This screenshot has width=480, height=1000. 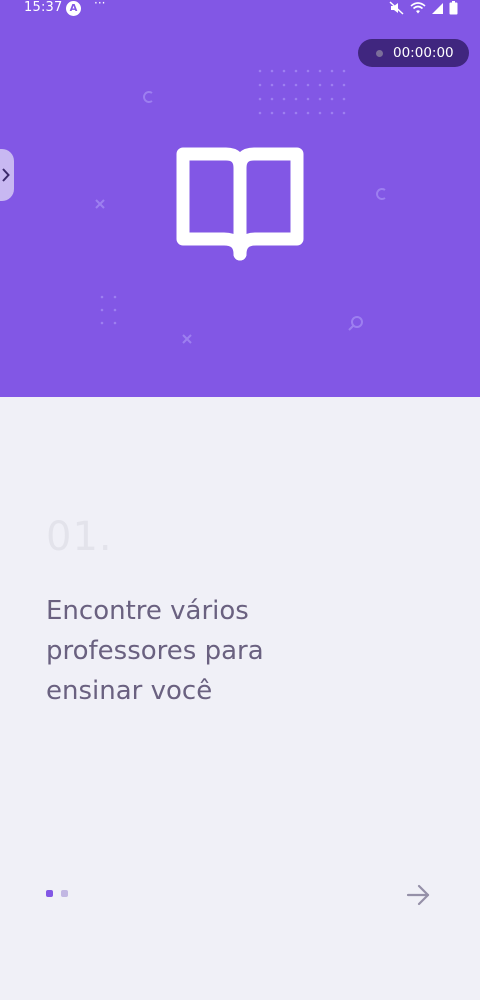 I want to click on side-panel-handle, so click(x=7, y=175).